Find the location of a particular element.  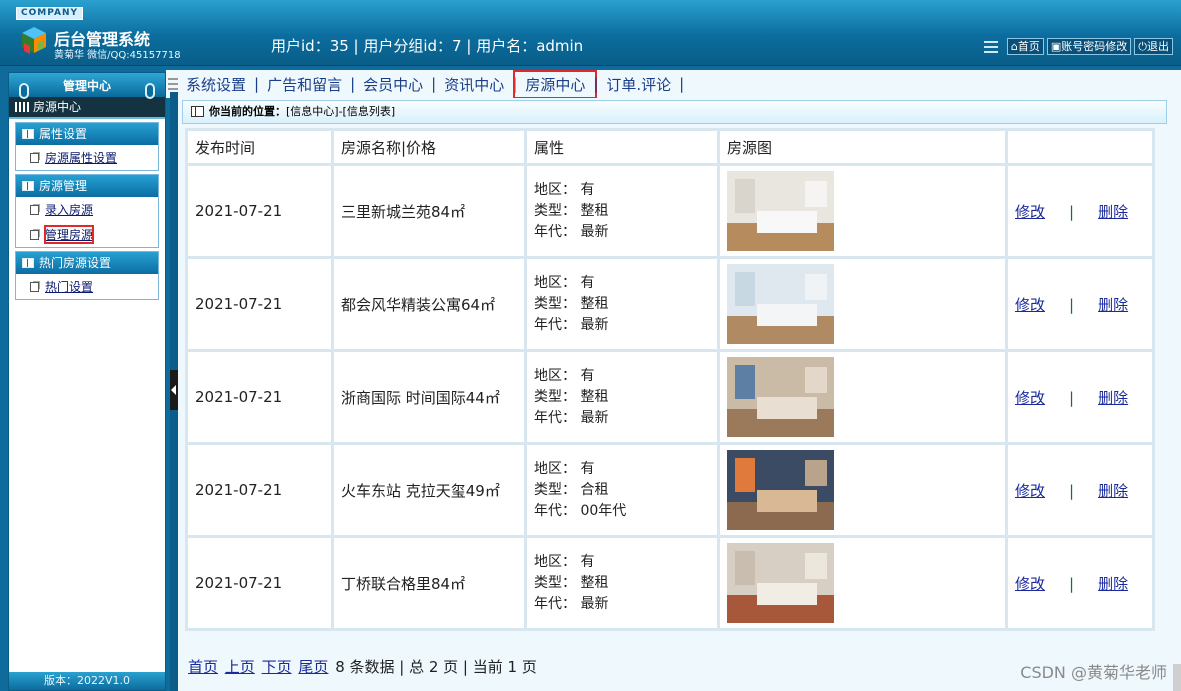

nav-item-orders: 订单.评论 is located at coordinates (638, 84).